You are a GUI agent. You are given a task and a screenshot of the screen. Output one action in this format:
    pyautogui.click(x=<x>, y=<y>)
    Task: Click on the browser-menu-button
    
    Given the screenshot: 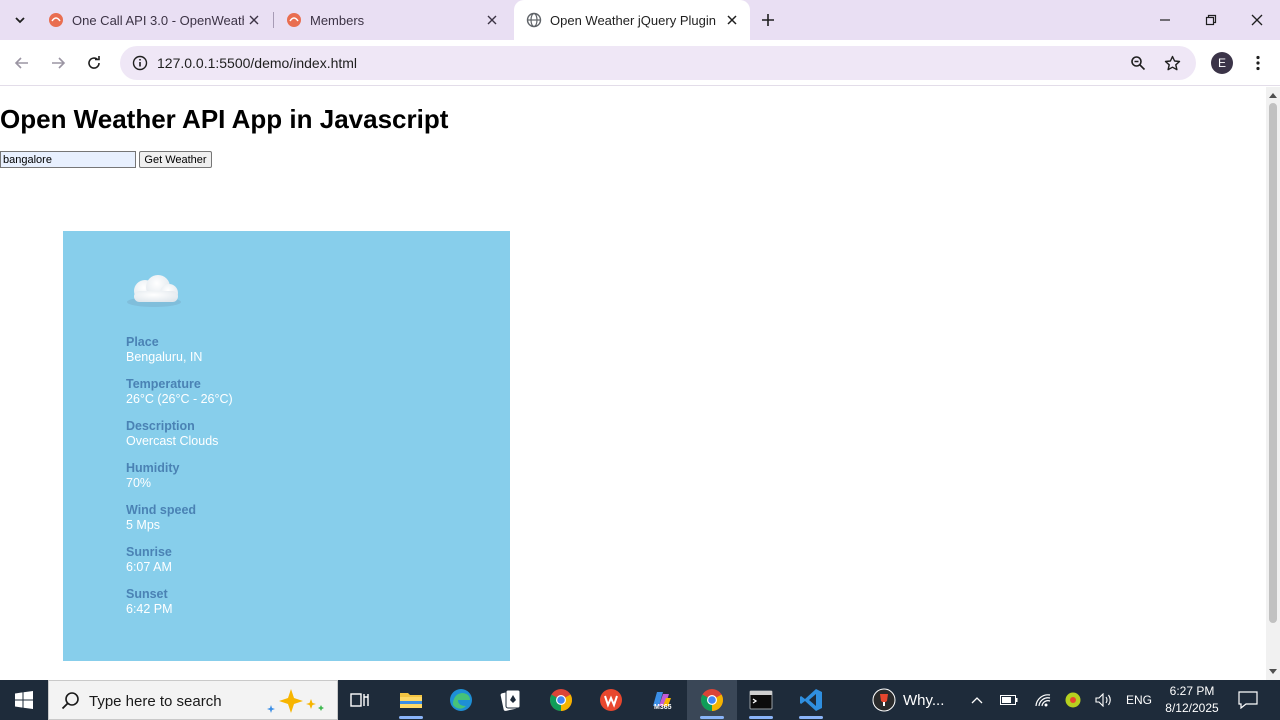 What is the action you would take?
    pyautogui.click(x=1258, y=63)
    